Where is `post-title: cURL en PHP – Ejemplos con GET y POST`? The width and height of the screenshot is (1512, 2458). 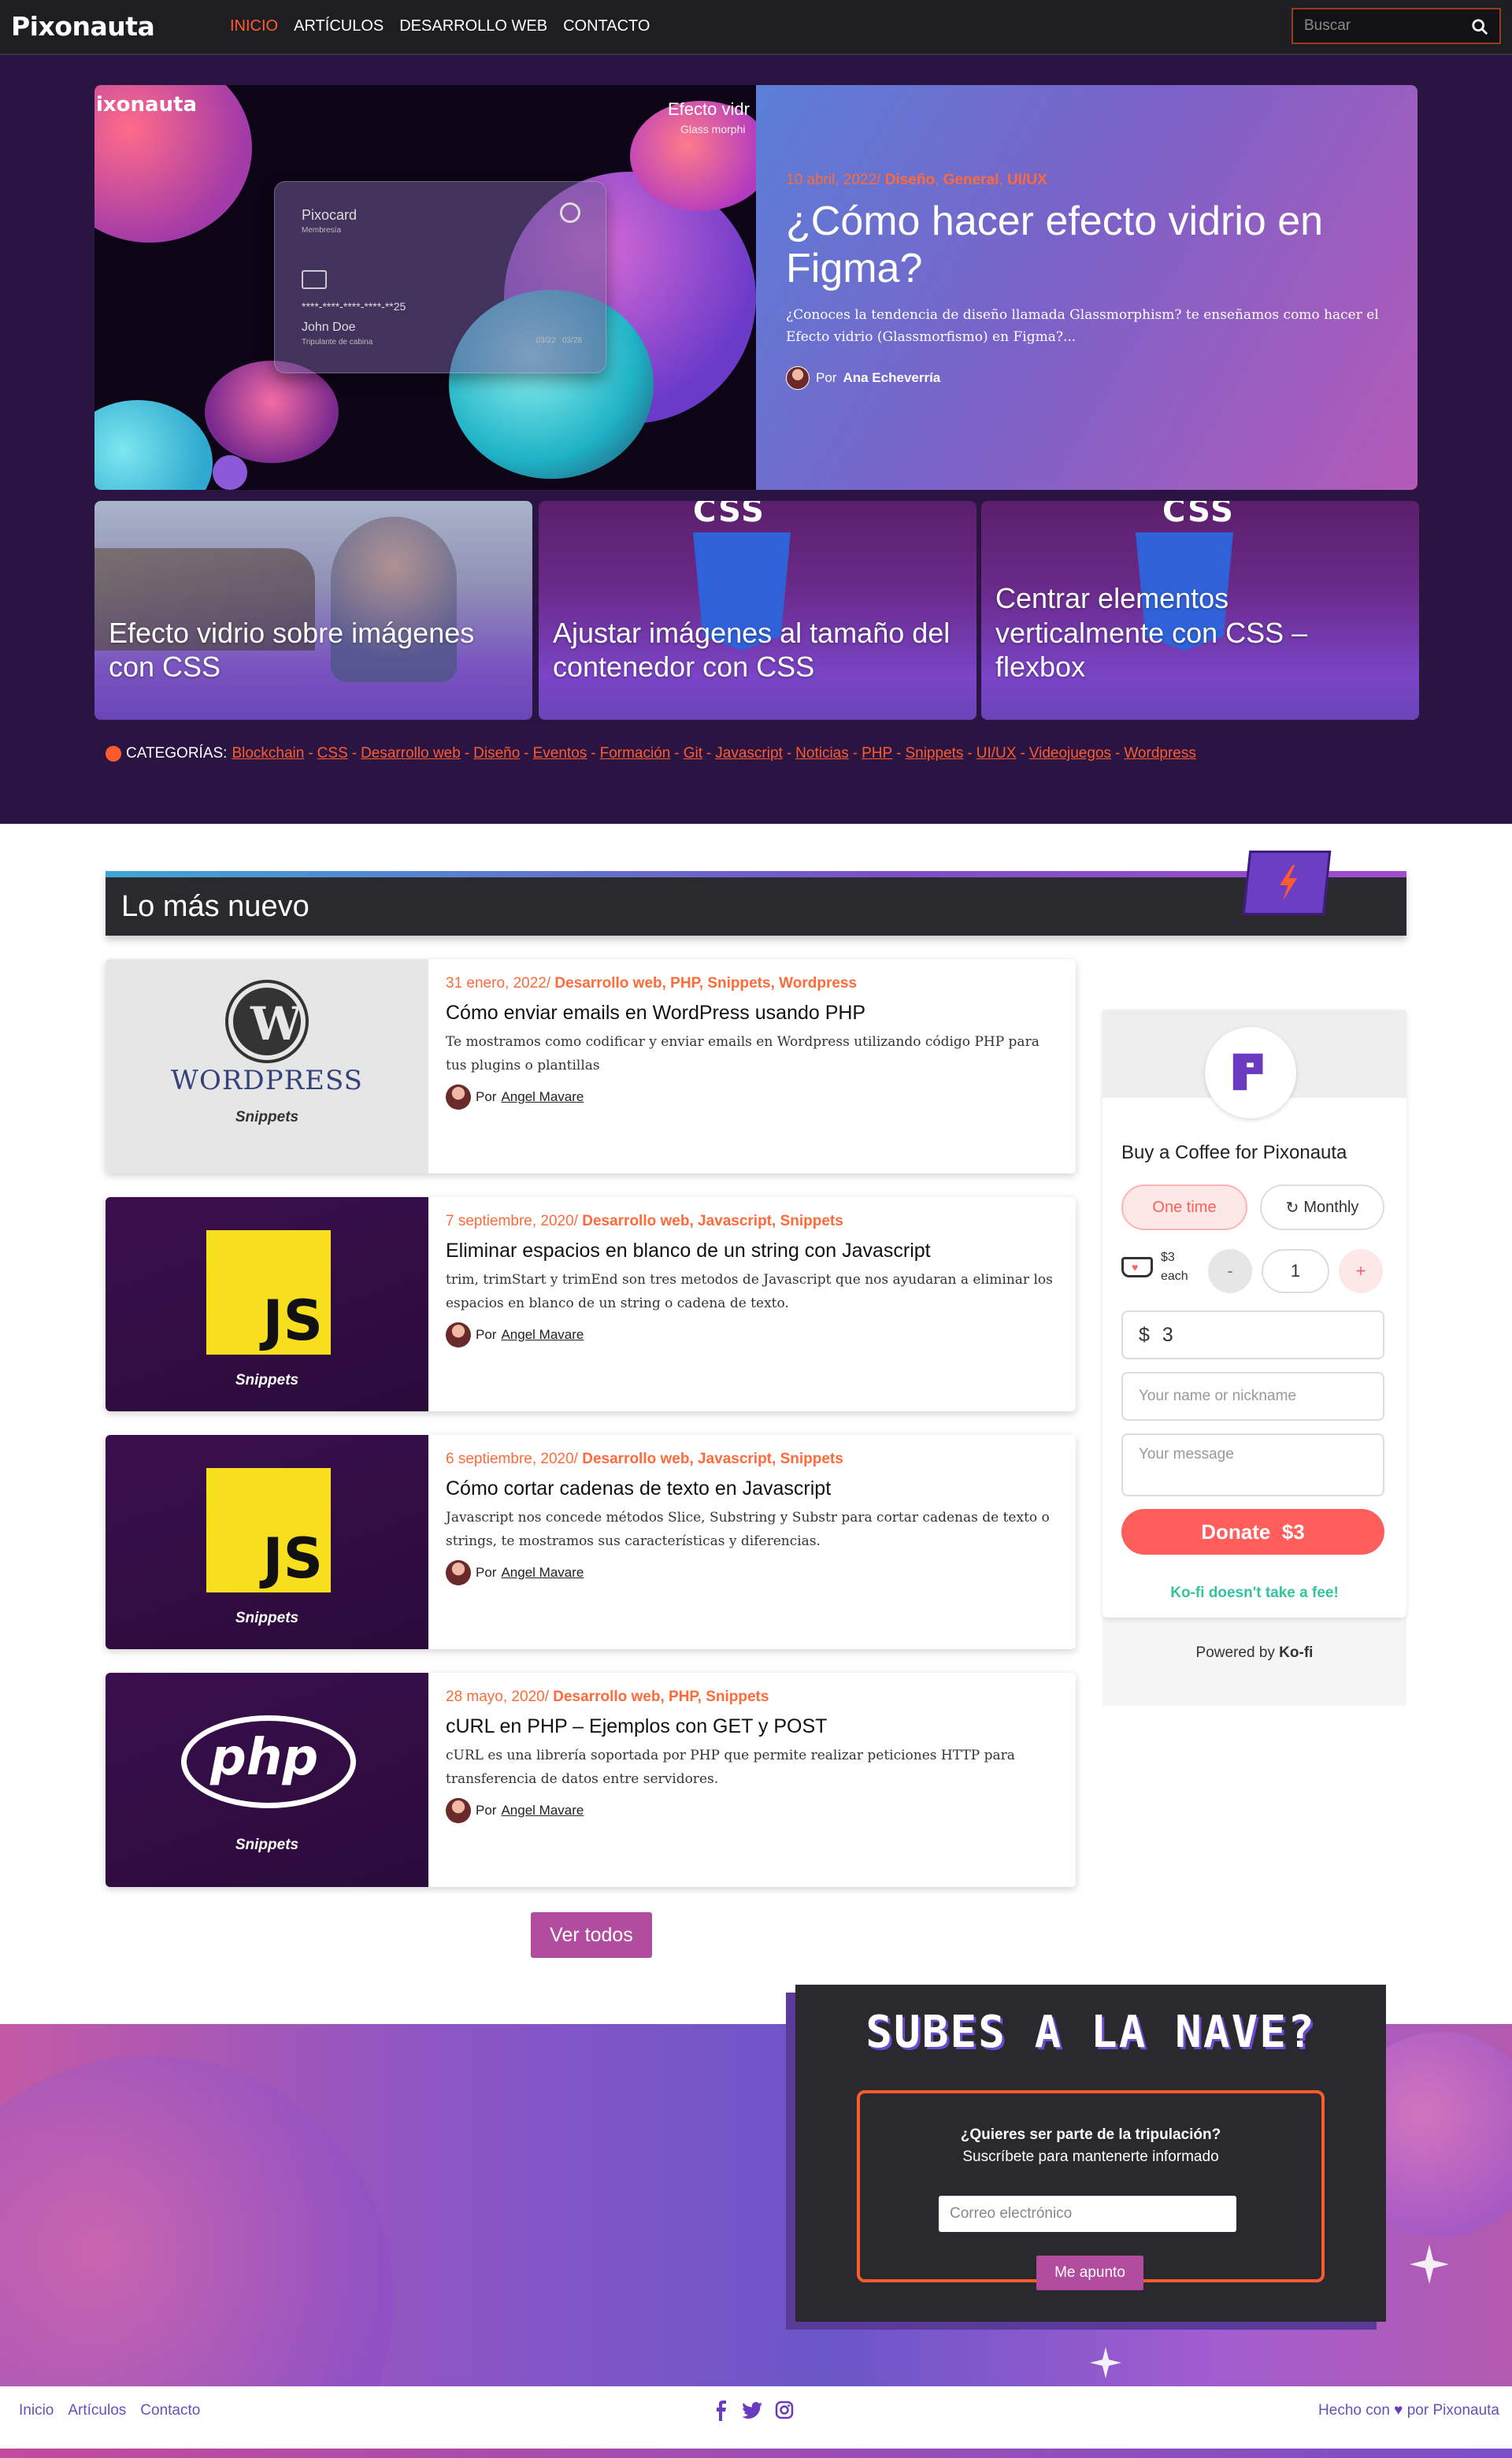 post-title: cURL en PHP – Ejemplos con GET y POST is located at coordinates (753, 1726).